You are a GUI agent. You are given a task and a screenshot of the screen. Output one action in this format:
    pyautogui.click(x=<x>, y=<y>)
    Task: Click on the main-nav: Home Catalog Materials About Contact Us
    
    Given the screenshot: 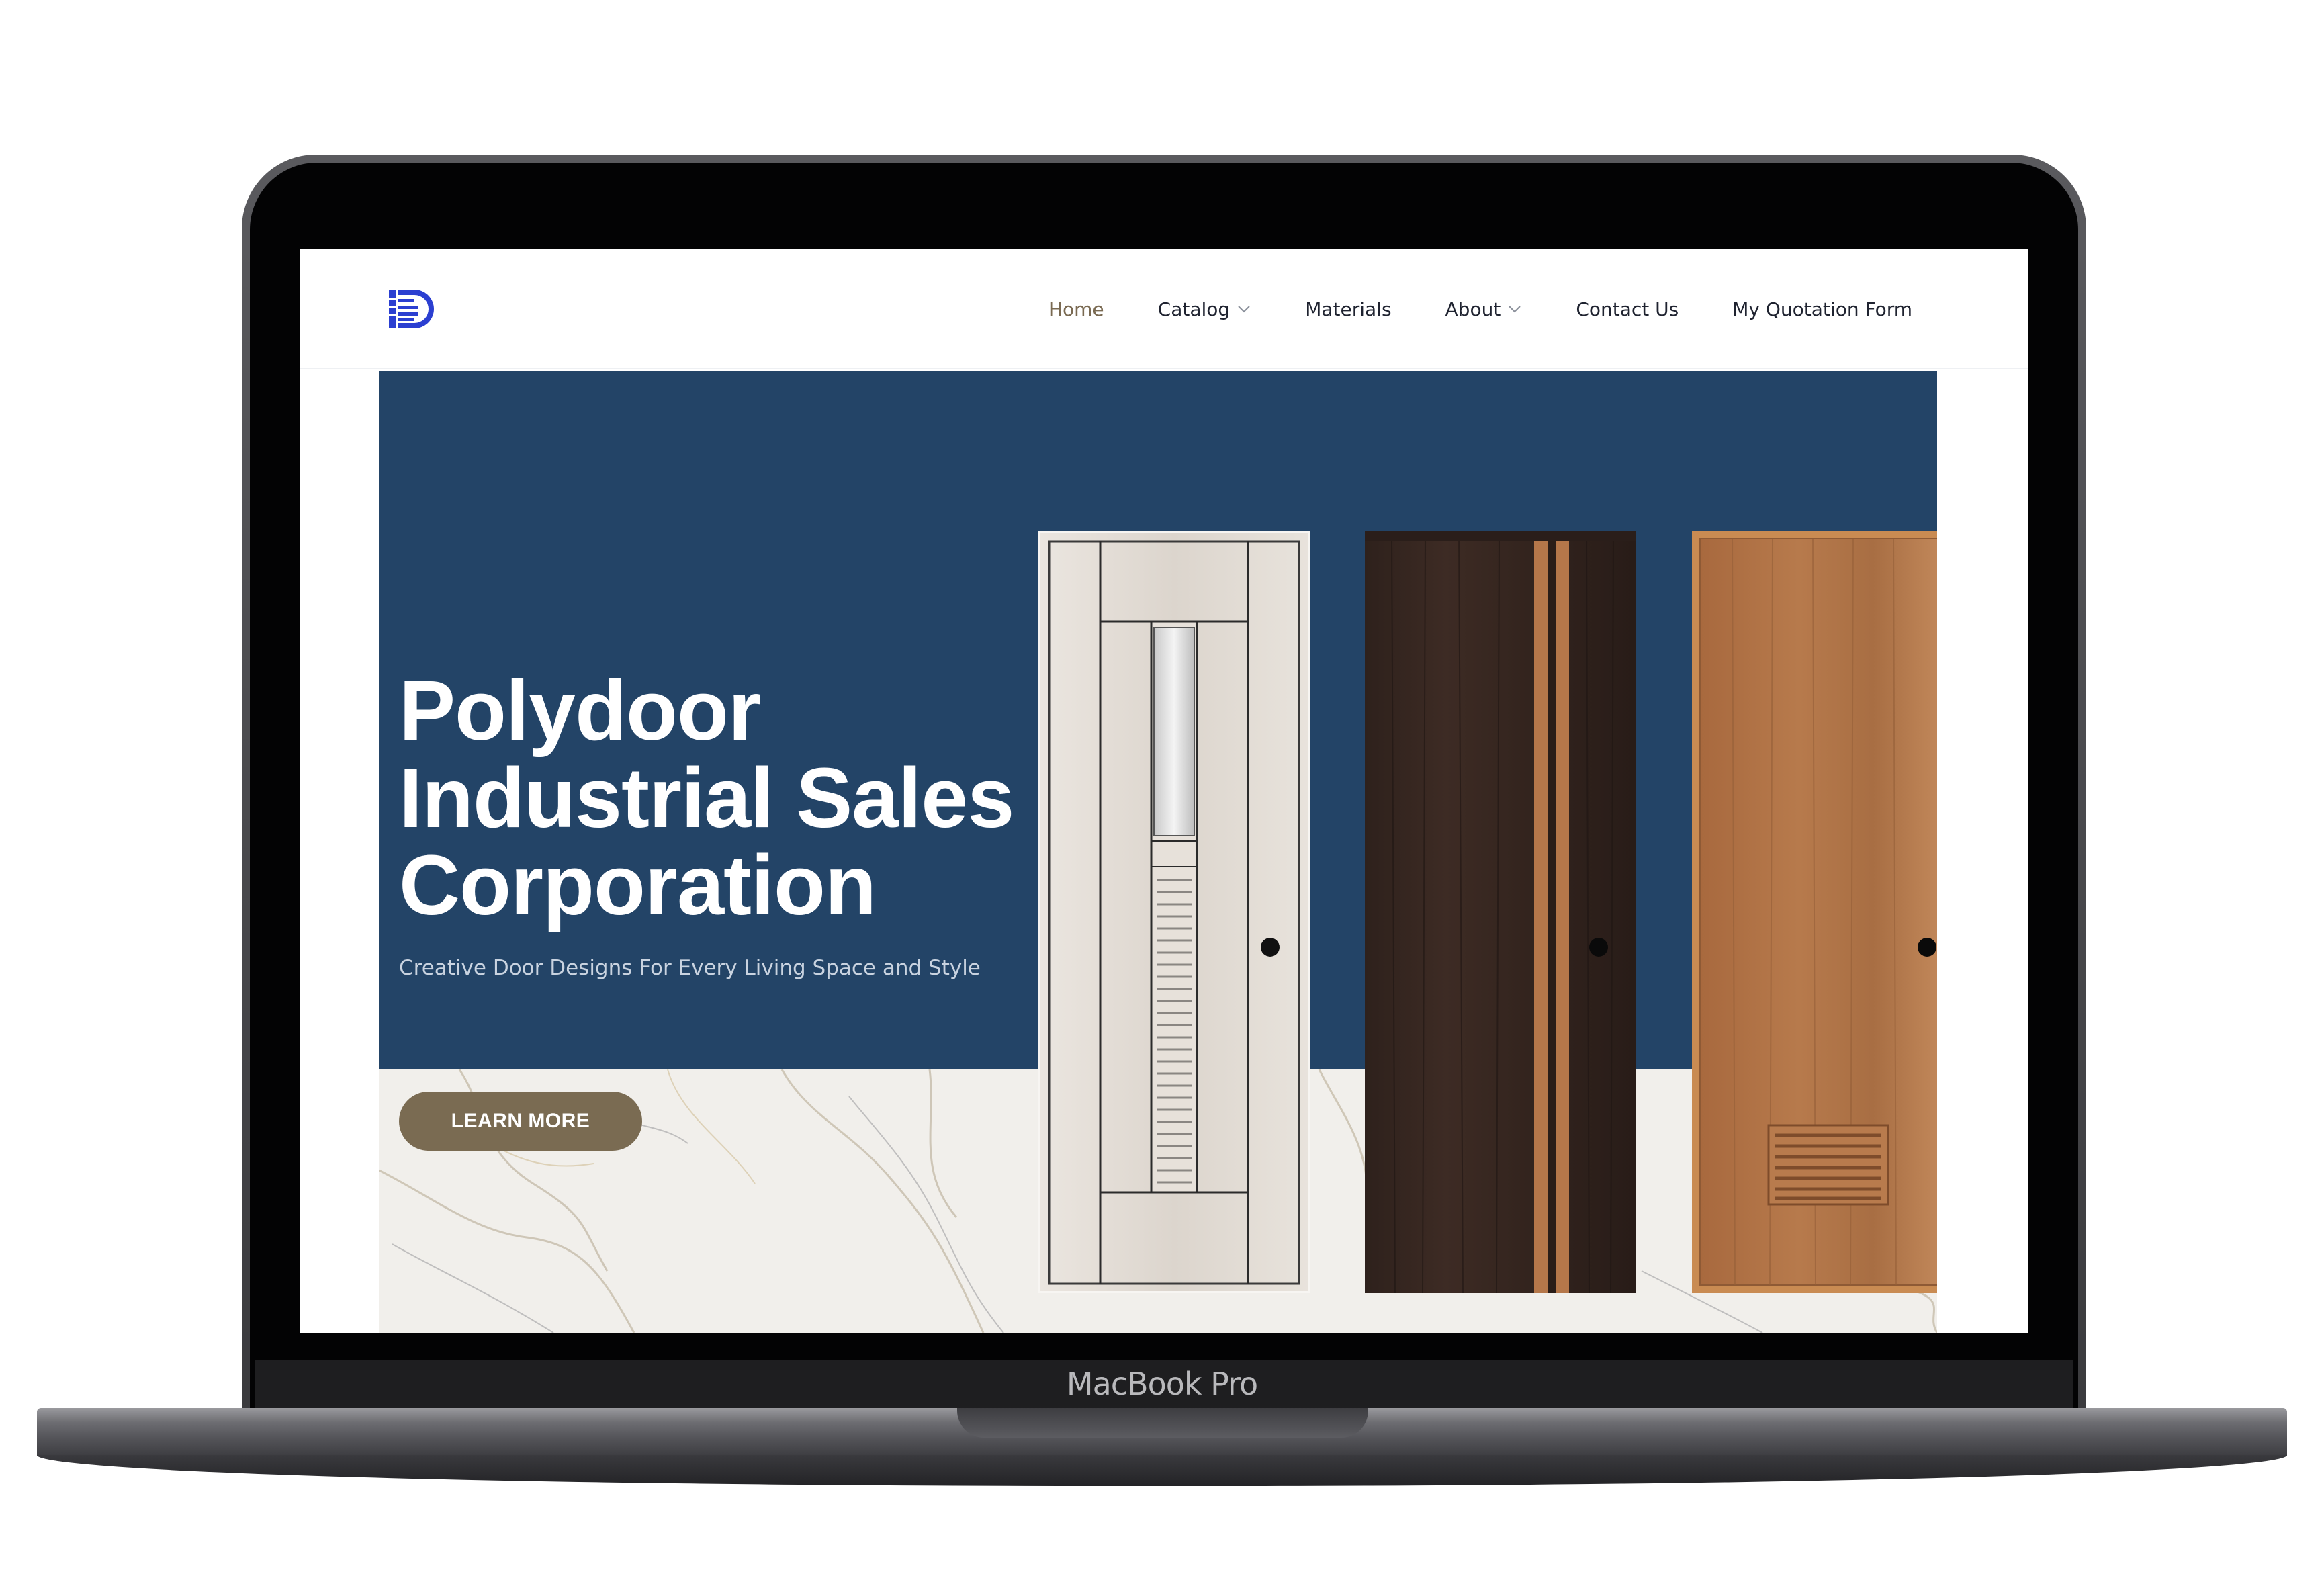 What is the action you would take?
    pyautogui.click(x=1453, y=309)
    